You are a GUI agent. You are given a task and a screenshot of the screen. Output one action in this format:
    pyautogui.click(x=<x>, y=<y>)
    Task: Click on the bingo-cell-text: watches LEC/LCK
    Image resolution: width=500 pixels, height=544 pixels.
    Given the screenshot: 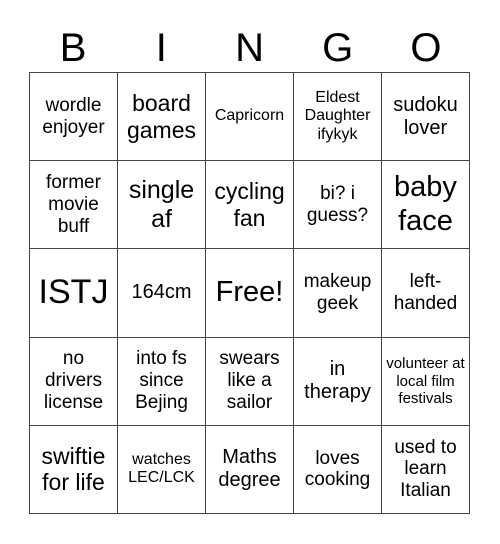 What is the action you would take?
    pyautogui.click(x=161, y=469)
    